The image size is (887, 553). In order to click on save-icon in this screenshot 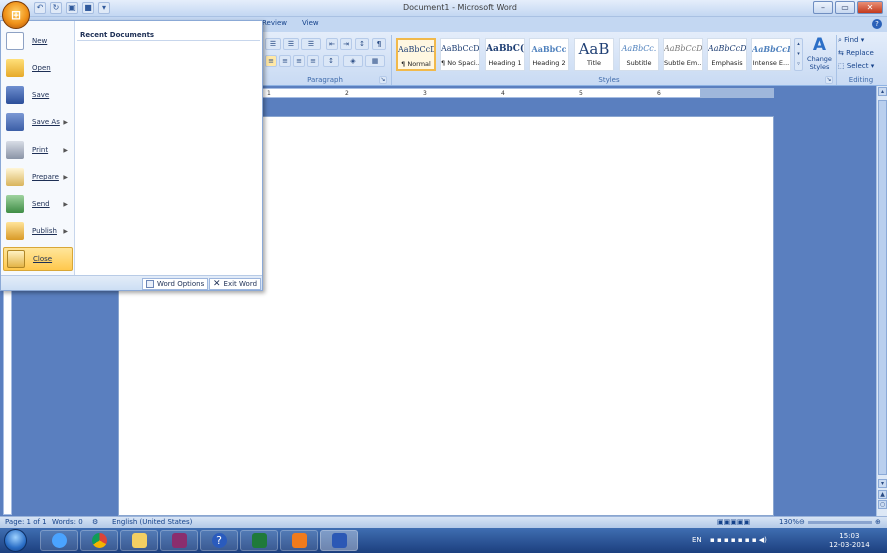, I will do `click(15, 95)`.